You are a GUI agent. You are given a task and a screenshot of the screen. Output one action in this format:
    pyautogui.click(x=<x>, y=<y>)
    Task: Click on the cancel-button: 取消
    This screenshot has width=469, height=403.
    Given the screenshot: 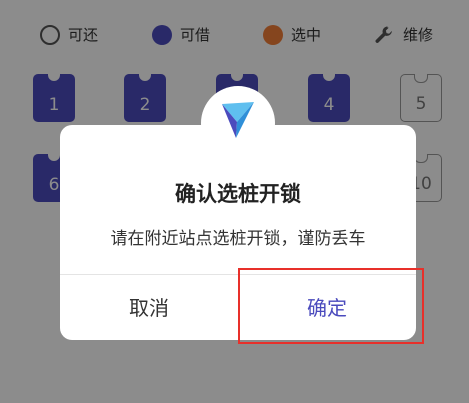 What is the action you would take?
    pyautogui.click(x=149, y=307)
    